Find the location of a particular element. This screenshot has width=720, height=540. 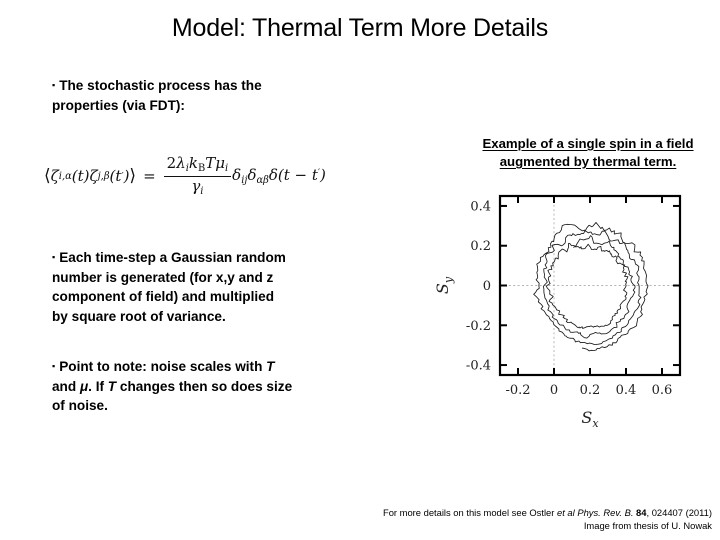

bullet-text-line: Each time-step a Gaussian random is located at coordinates (172, 257).